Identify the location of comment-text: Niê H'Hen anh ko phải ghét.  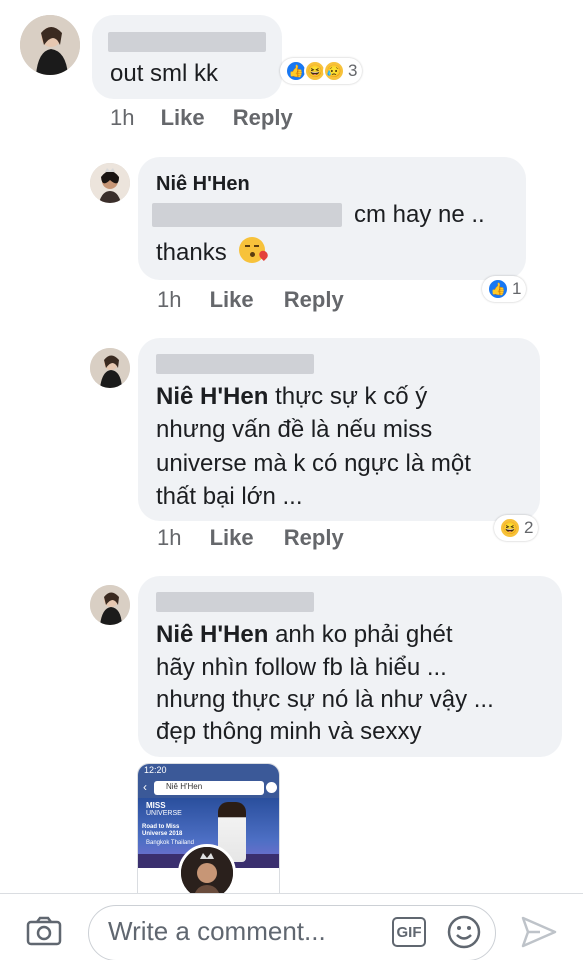
(304, 634).